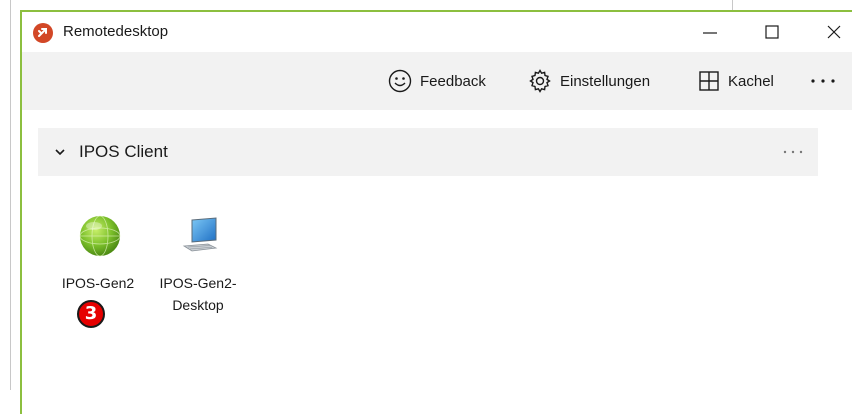 Image resolution: width=852 pixels, height=414 pixels. Describe the element at coordinates (198, 294) in the screenshot. I see `tile-label: IPOS-Gen2-Desktop` at that location.